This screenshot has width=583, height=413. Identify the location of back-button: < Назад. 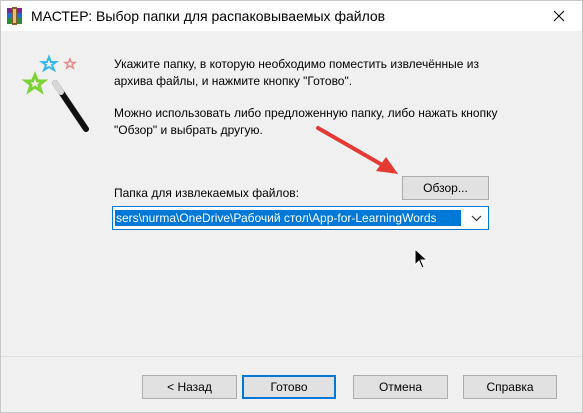
(189, 387).